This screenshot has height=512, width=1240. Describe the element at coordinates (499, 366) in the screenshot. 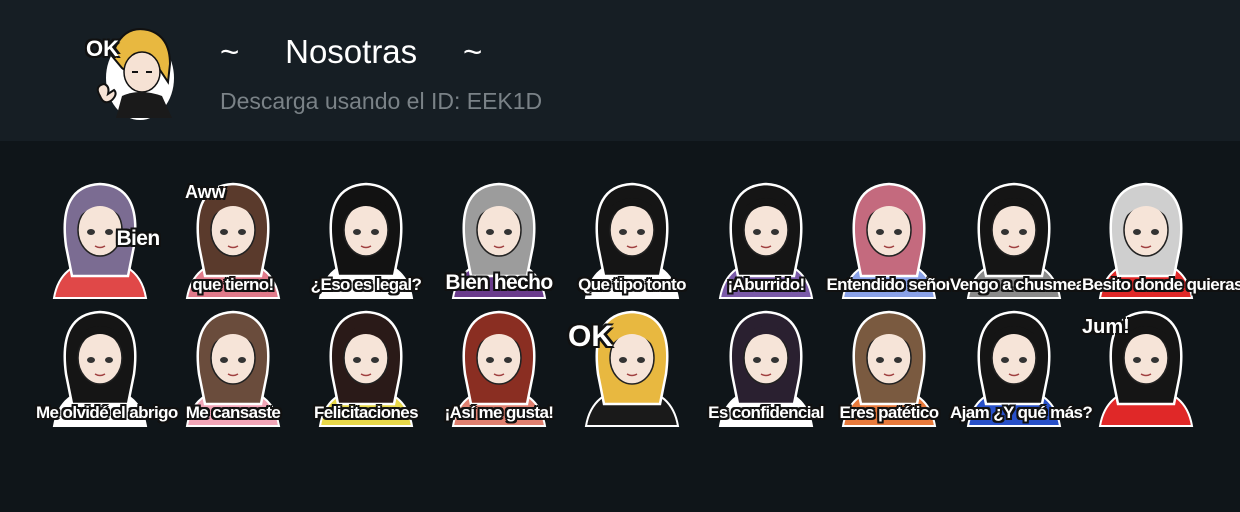

I see `sticker-asi-me-gusta: ¡Así me gusta!` at that location.